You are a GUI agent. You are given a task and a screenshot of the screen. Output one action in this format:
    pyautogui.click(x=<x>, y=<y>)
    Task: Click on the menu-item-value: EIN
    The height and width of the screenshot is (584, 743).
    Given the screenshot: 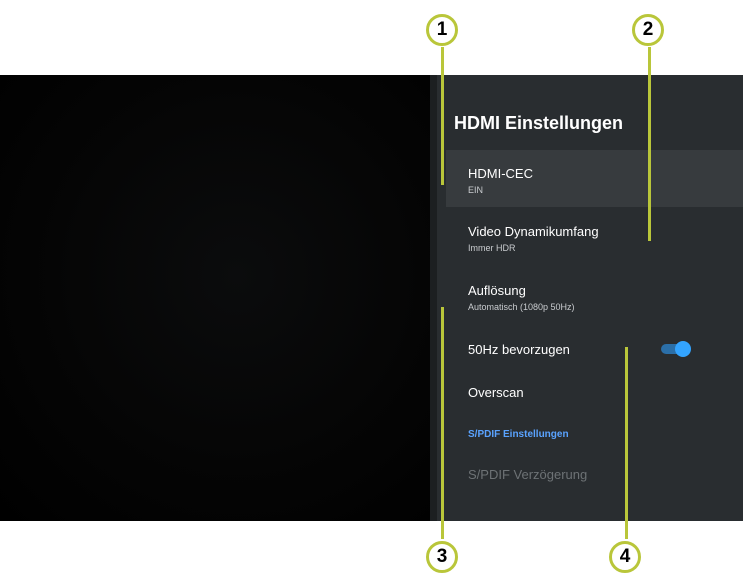 What is the action you would take?
    pyautogui.click(x=476, y=190)
    